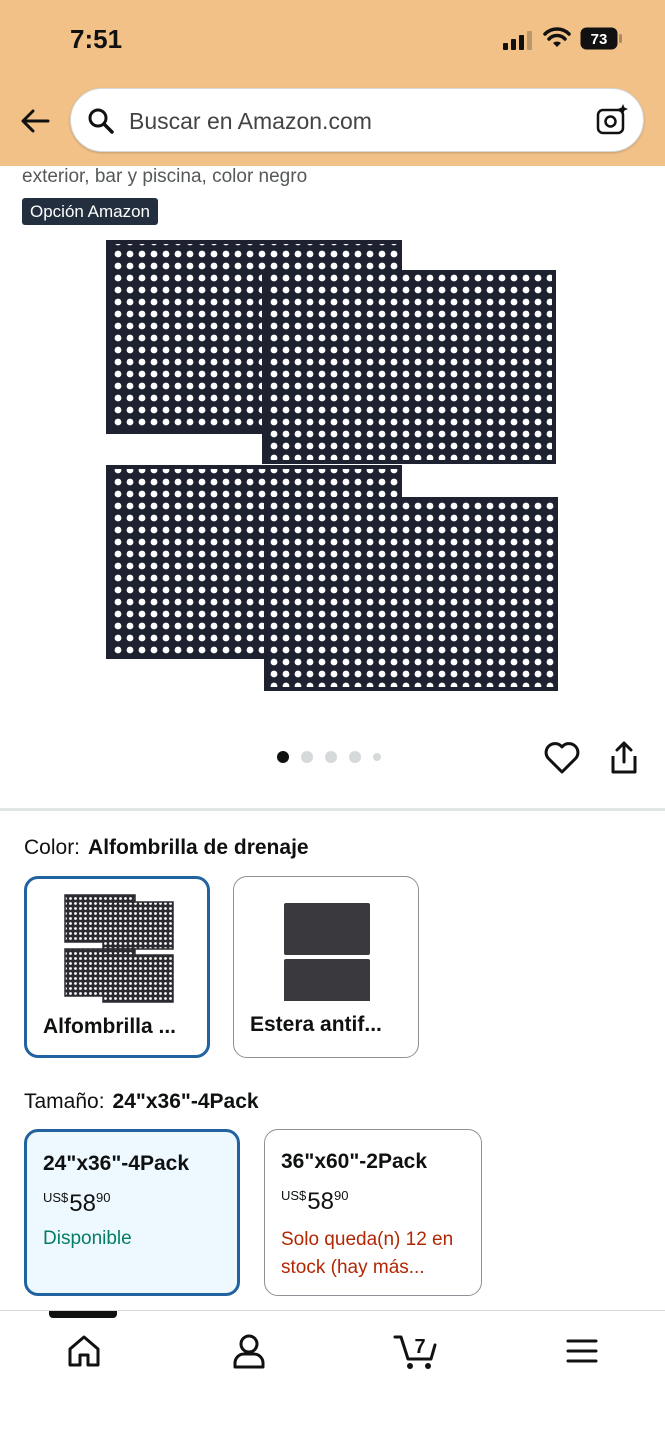 The width and height of the screenshot is (665, 1440). What do you see at coordinates (116, 1163) in the screenshot?
I see `size-option-name: 24"x36"-4Pack` at bounding box center [116, 1163].